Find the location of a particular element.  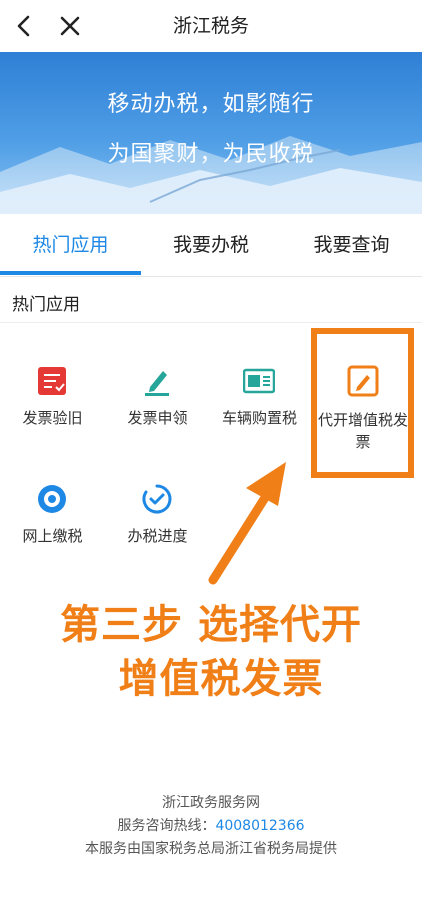

footer-provider: 本服务由国家税务总局浙江省税务局提供 is located at coordinates (211, 849).